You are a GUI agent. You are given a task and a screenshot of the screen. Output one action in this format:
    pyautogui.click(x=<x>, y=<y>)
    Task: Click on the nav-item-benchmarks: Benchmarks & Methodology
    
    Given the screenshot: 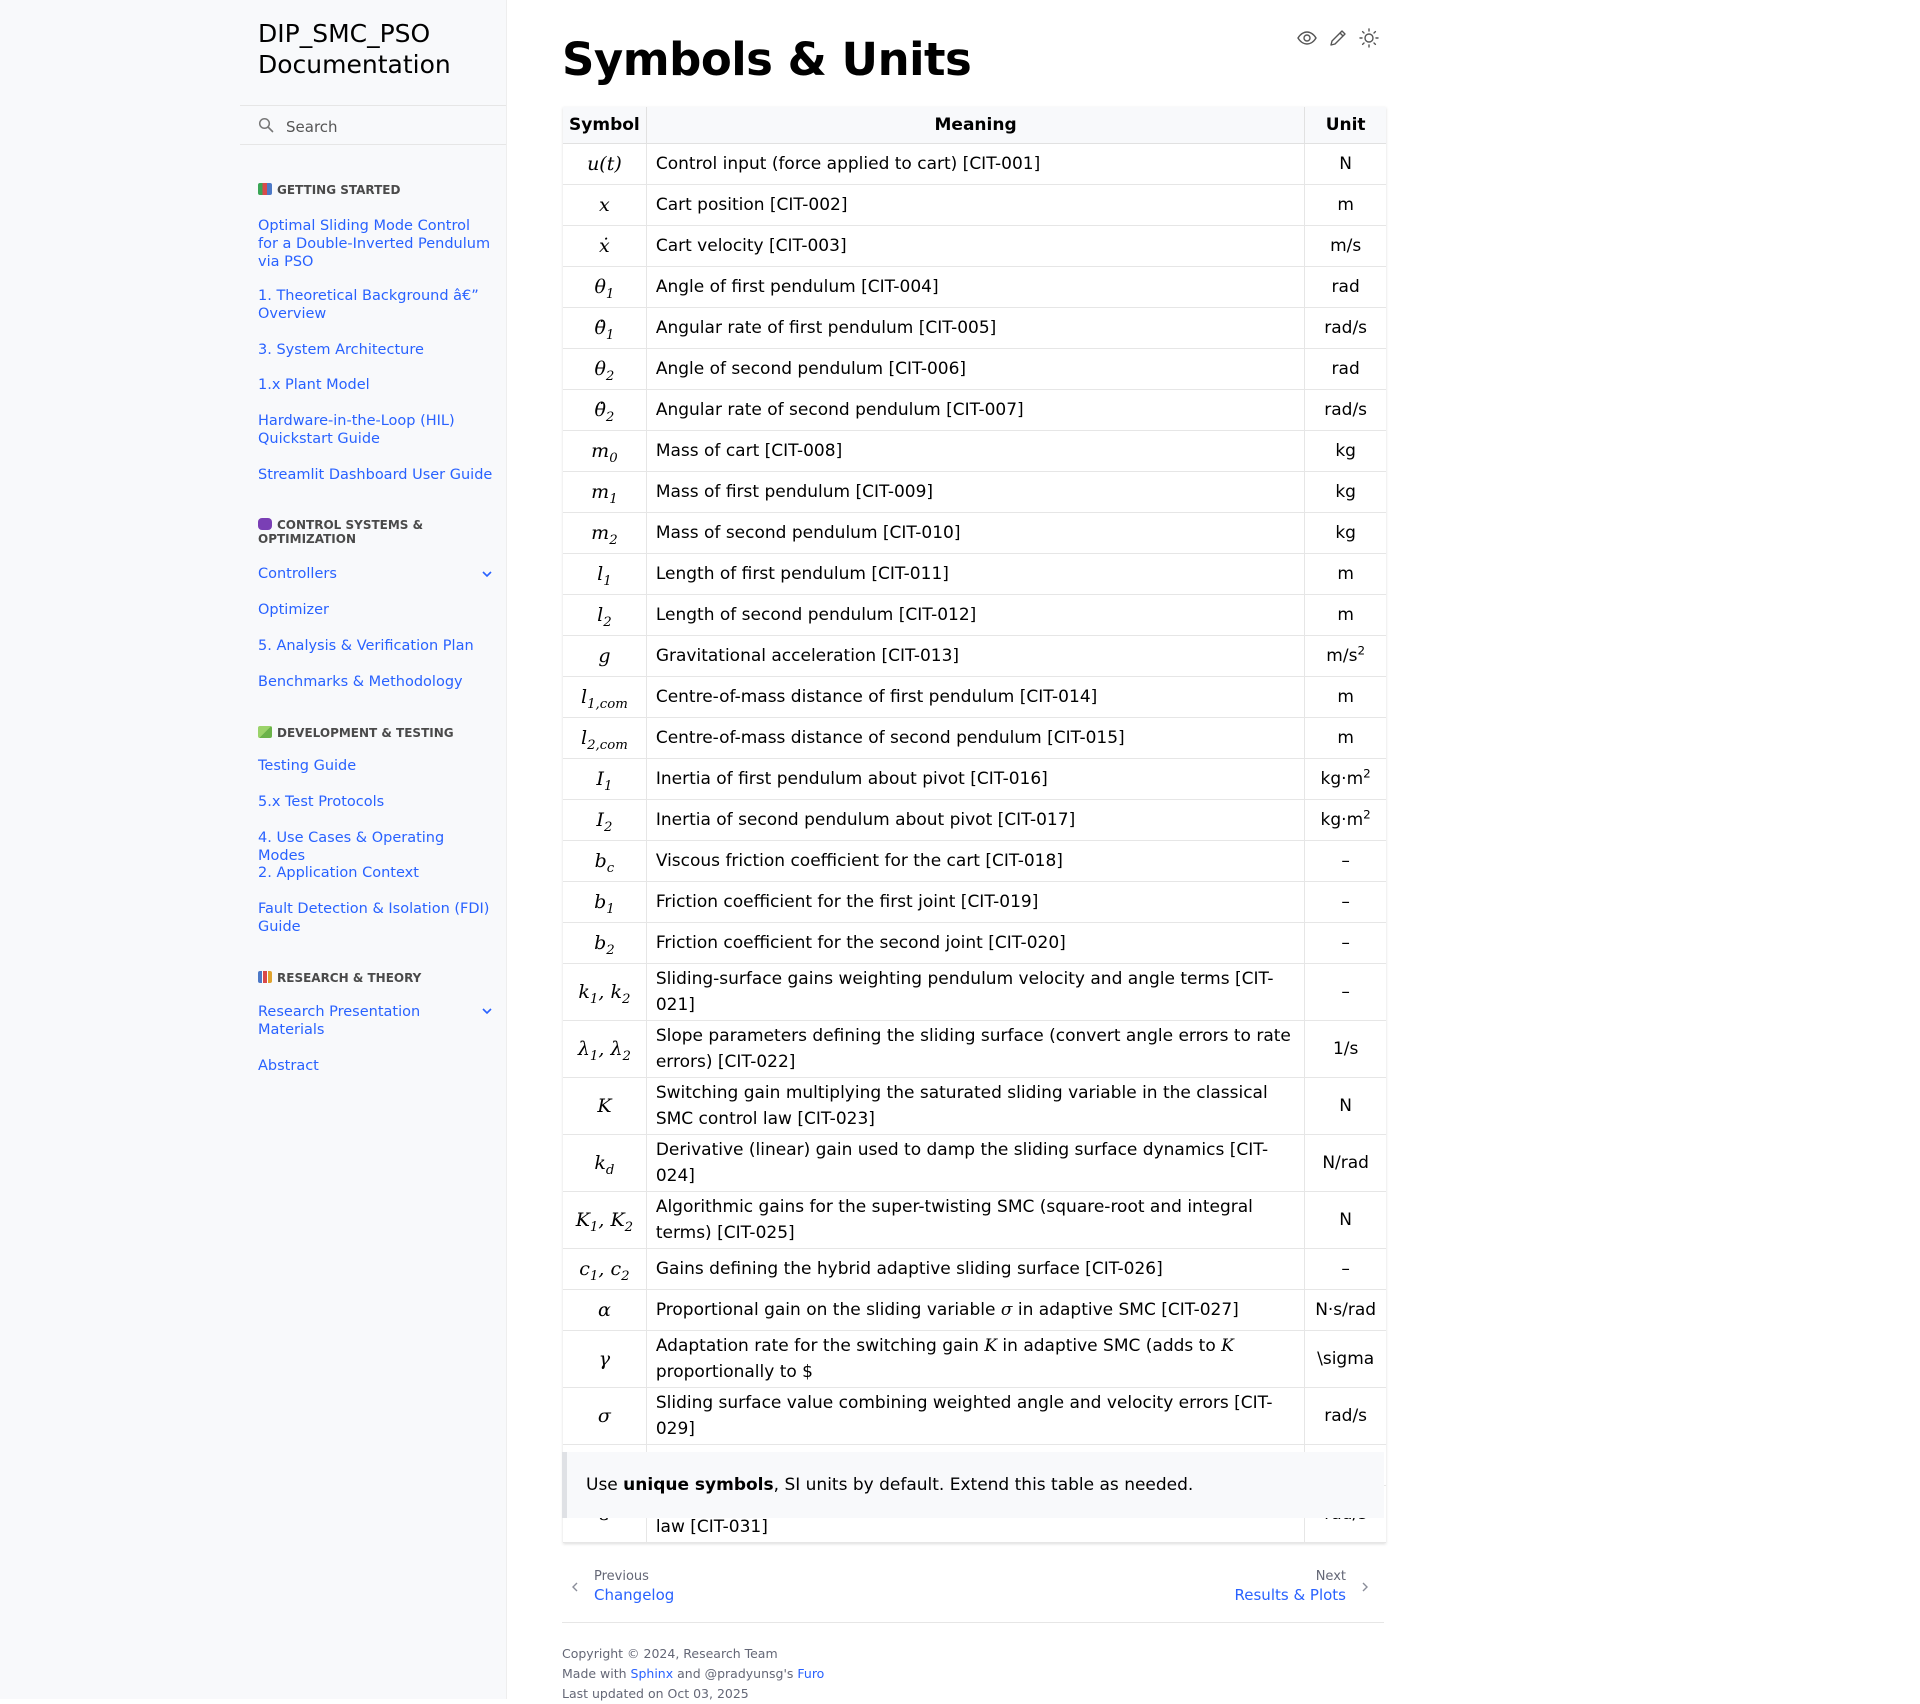 What is the action you would take?
    pyautogui.click(x=376, y=682)
    